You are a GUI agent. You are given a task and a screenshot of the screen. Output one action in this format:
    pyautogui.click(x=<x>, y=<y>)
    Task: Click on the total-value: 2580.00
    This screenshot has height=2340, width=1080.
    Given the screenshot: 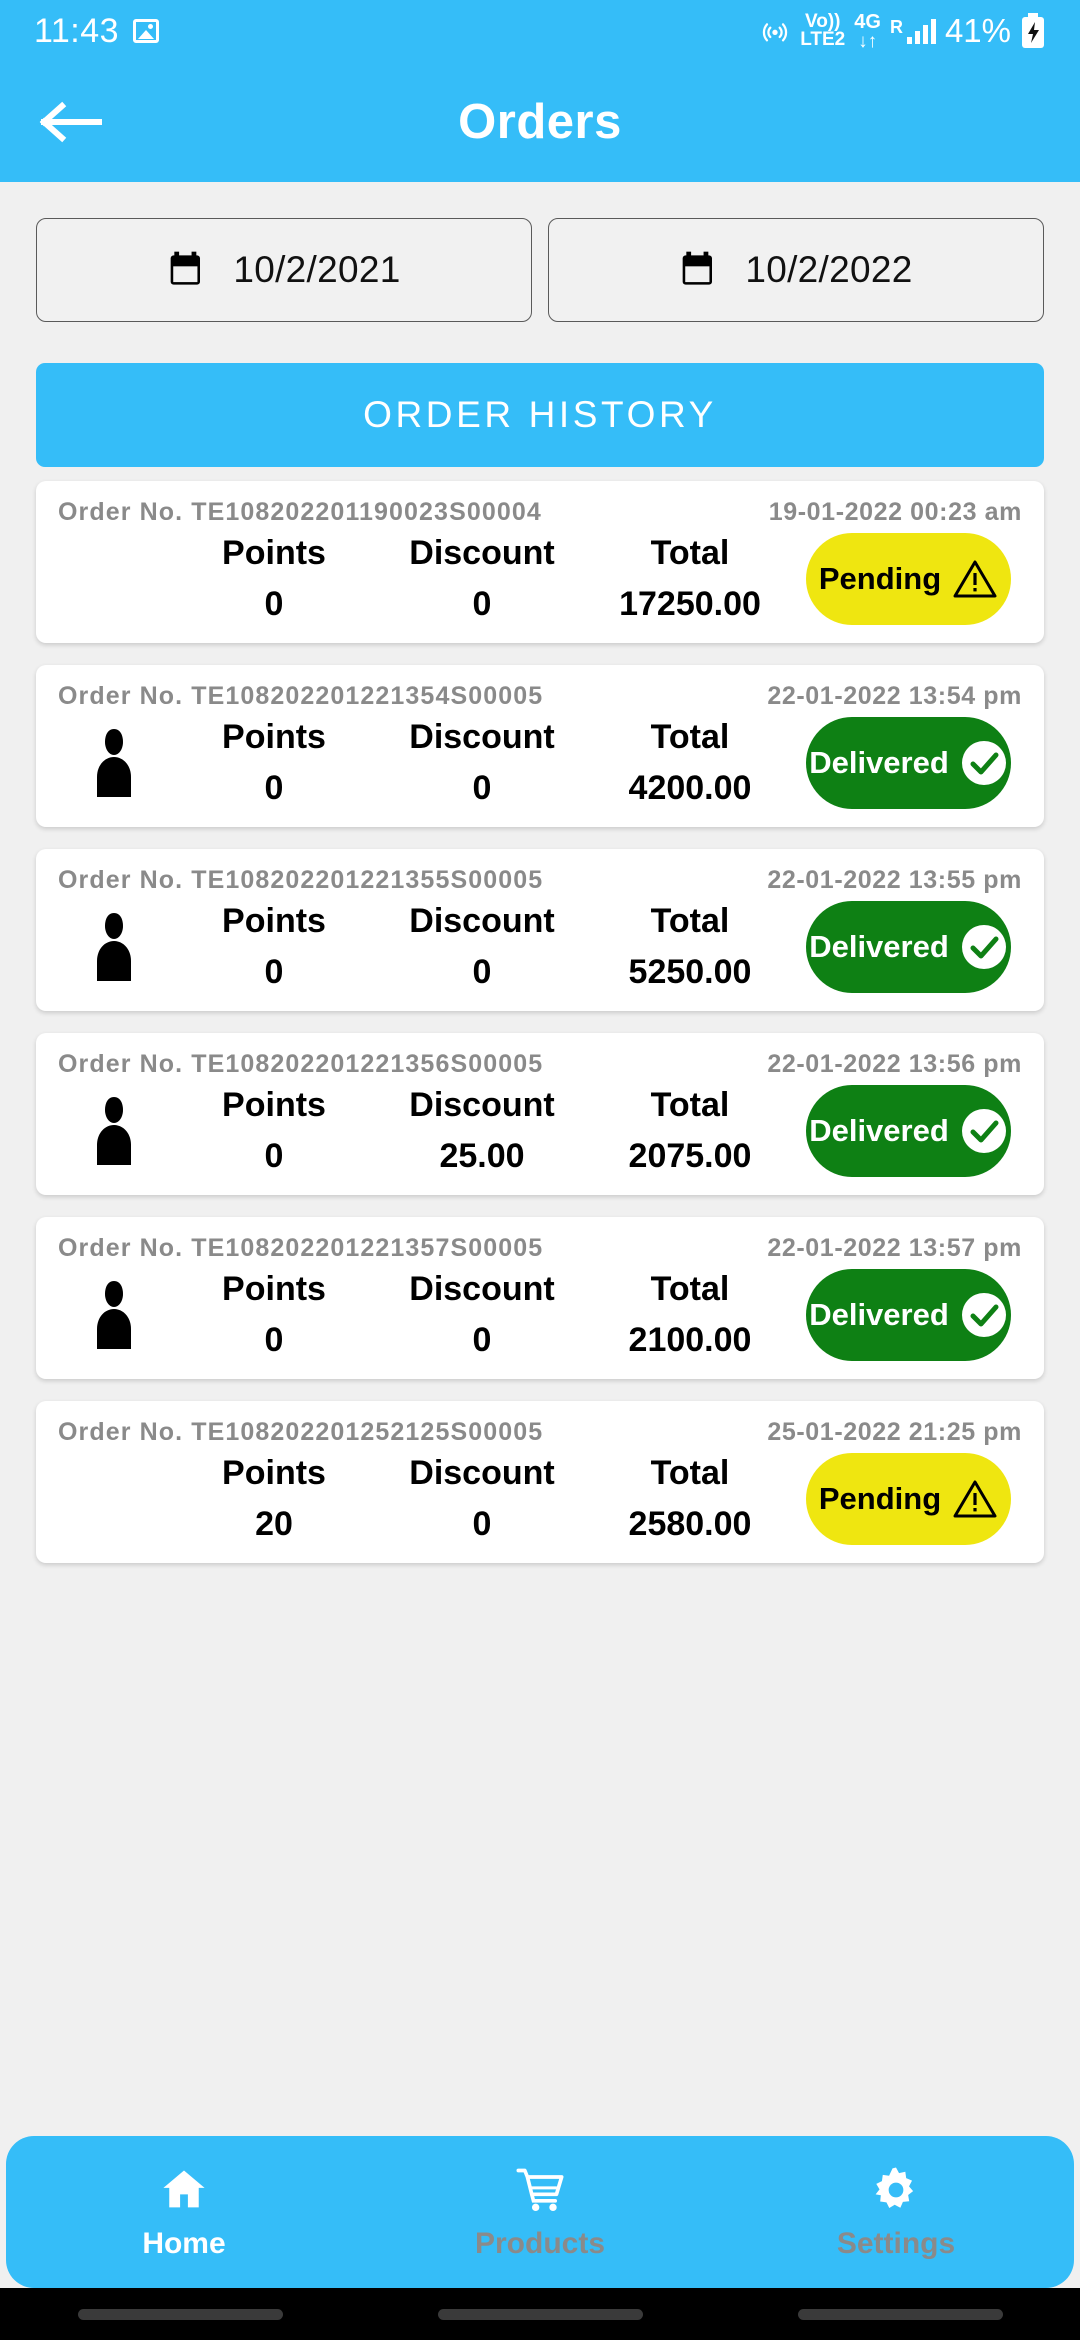 What is the action you would take?
    pyautogui.click(x=690, y=1524)
    